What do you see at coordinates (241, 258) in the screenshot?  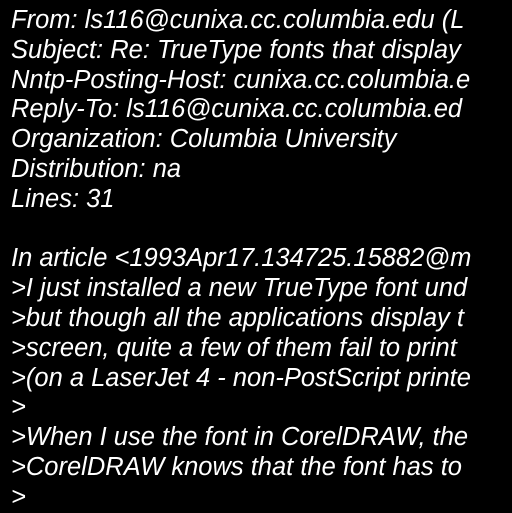 I see `body-line: In article <1993Apr17.134725.15882@m` at bounding box center [241, 258].